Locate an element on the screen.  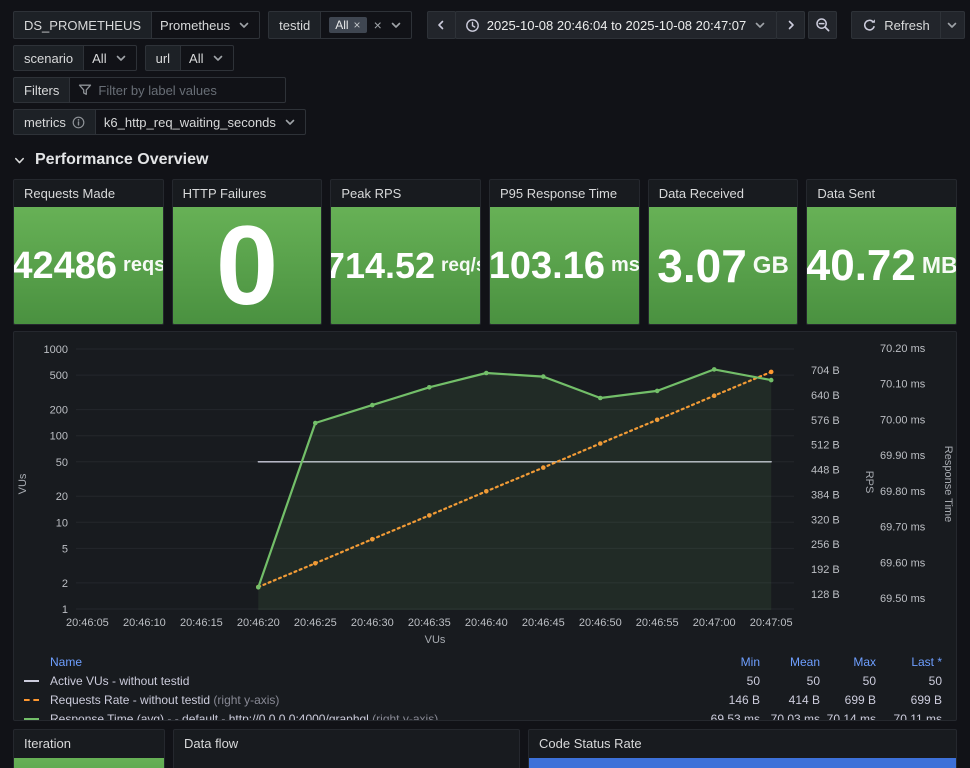
svg-text: 69.60 ms is located at coordinates (903, 563).